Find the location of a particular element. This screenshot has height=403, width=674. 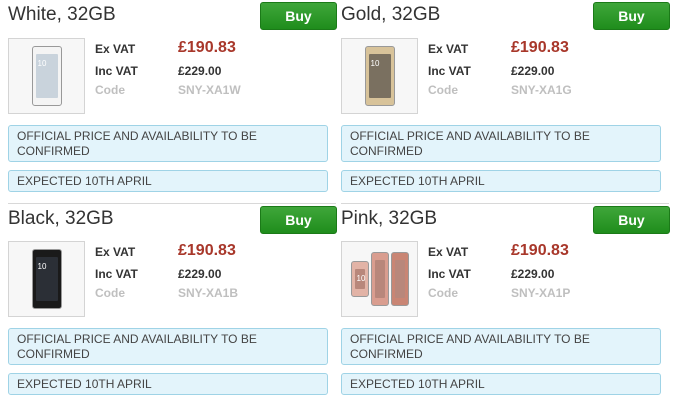

code-row: Code SNY-XA1W is located at coordinates (215, 92).